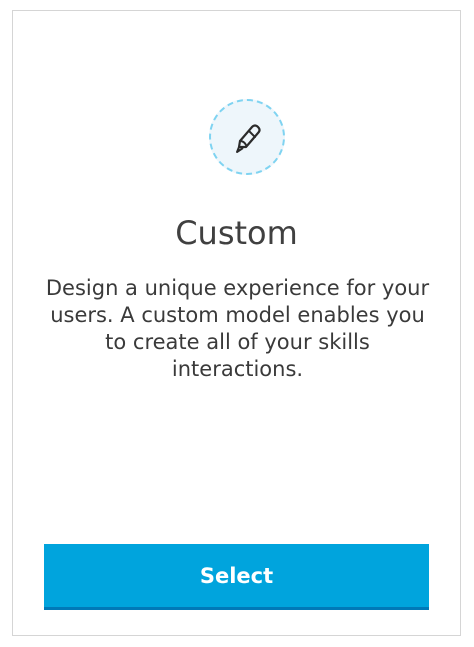 This screenshot has height=647, width=474. I want to click on pen-icon, so click(248, 138).